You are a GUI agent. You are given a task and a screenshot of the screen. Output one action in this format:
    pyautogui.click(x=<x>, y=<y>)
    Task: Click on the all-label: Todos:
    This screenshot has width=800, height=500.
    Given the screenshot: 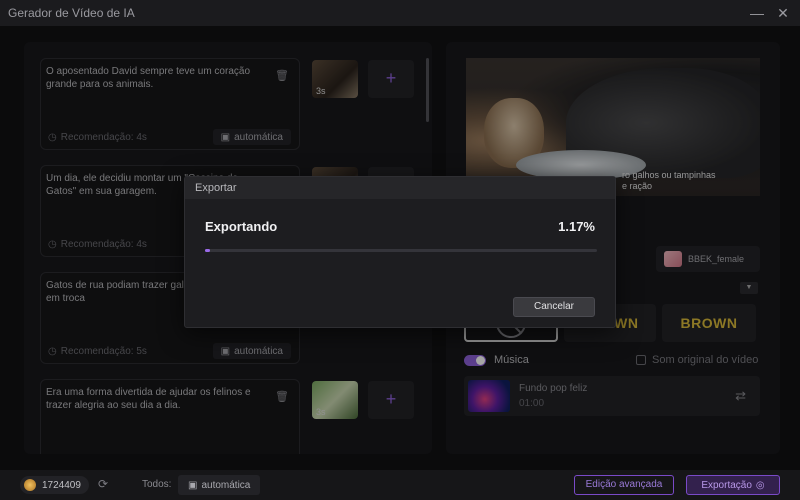 What is the action you would take?
    pyautogui.click(x=157, y=484)
    